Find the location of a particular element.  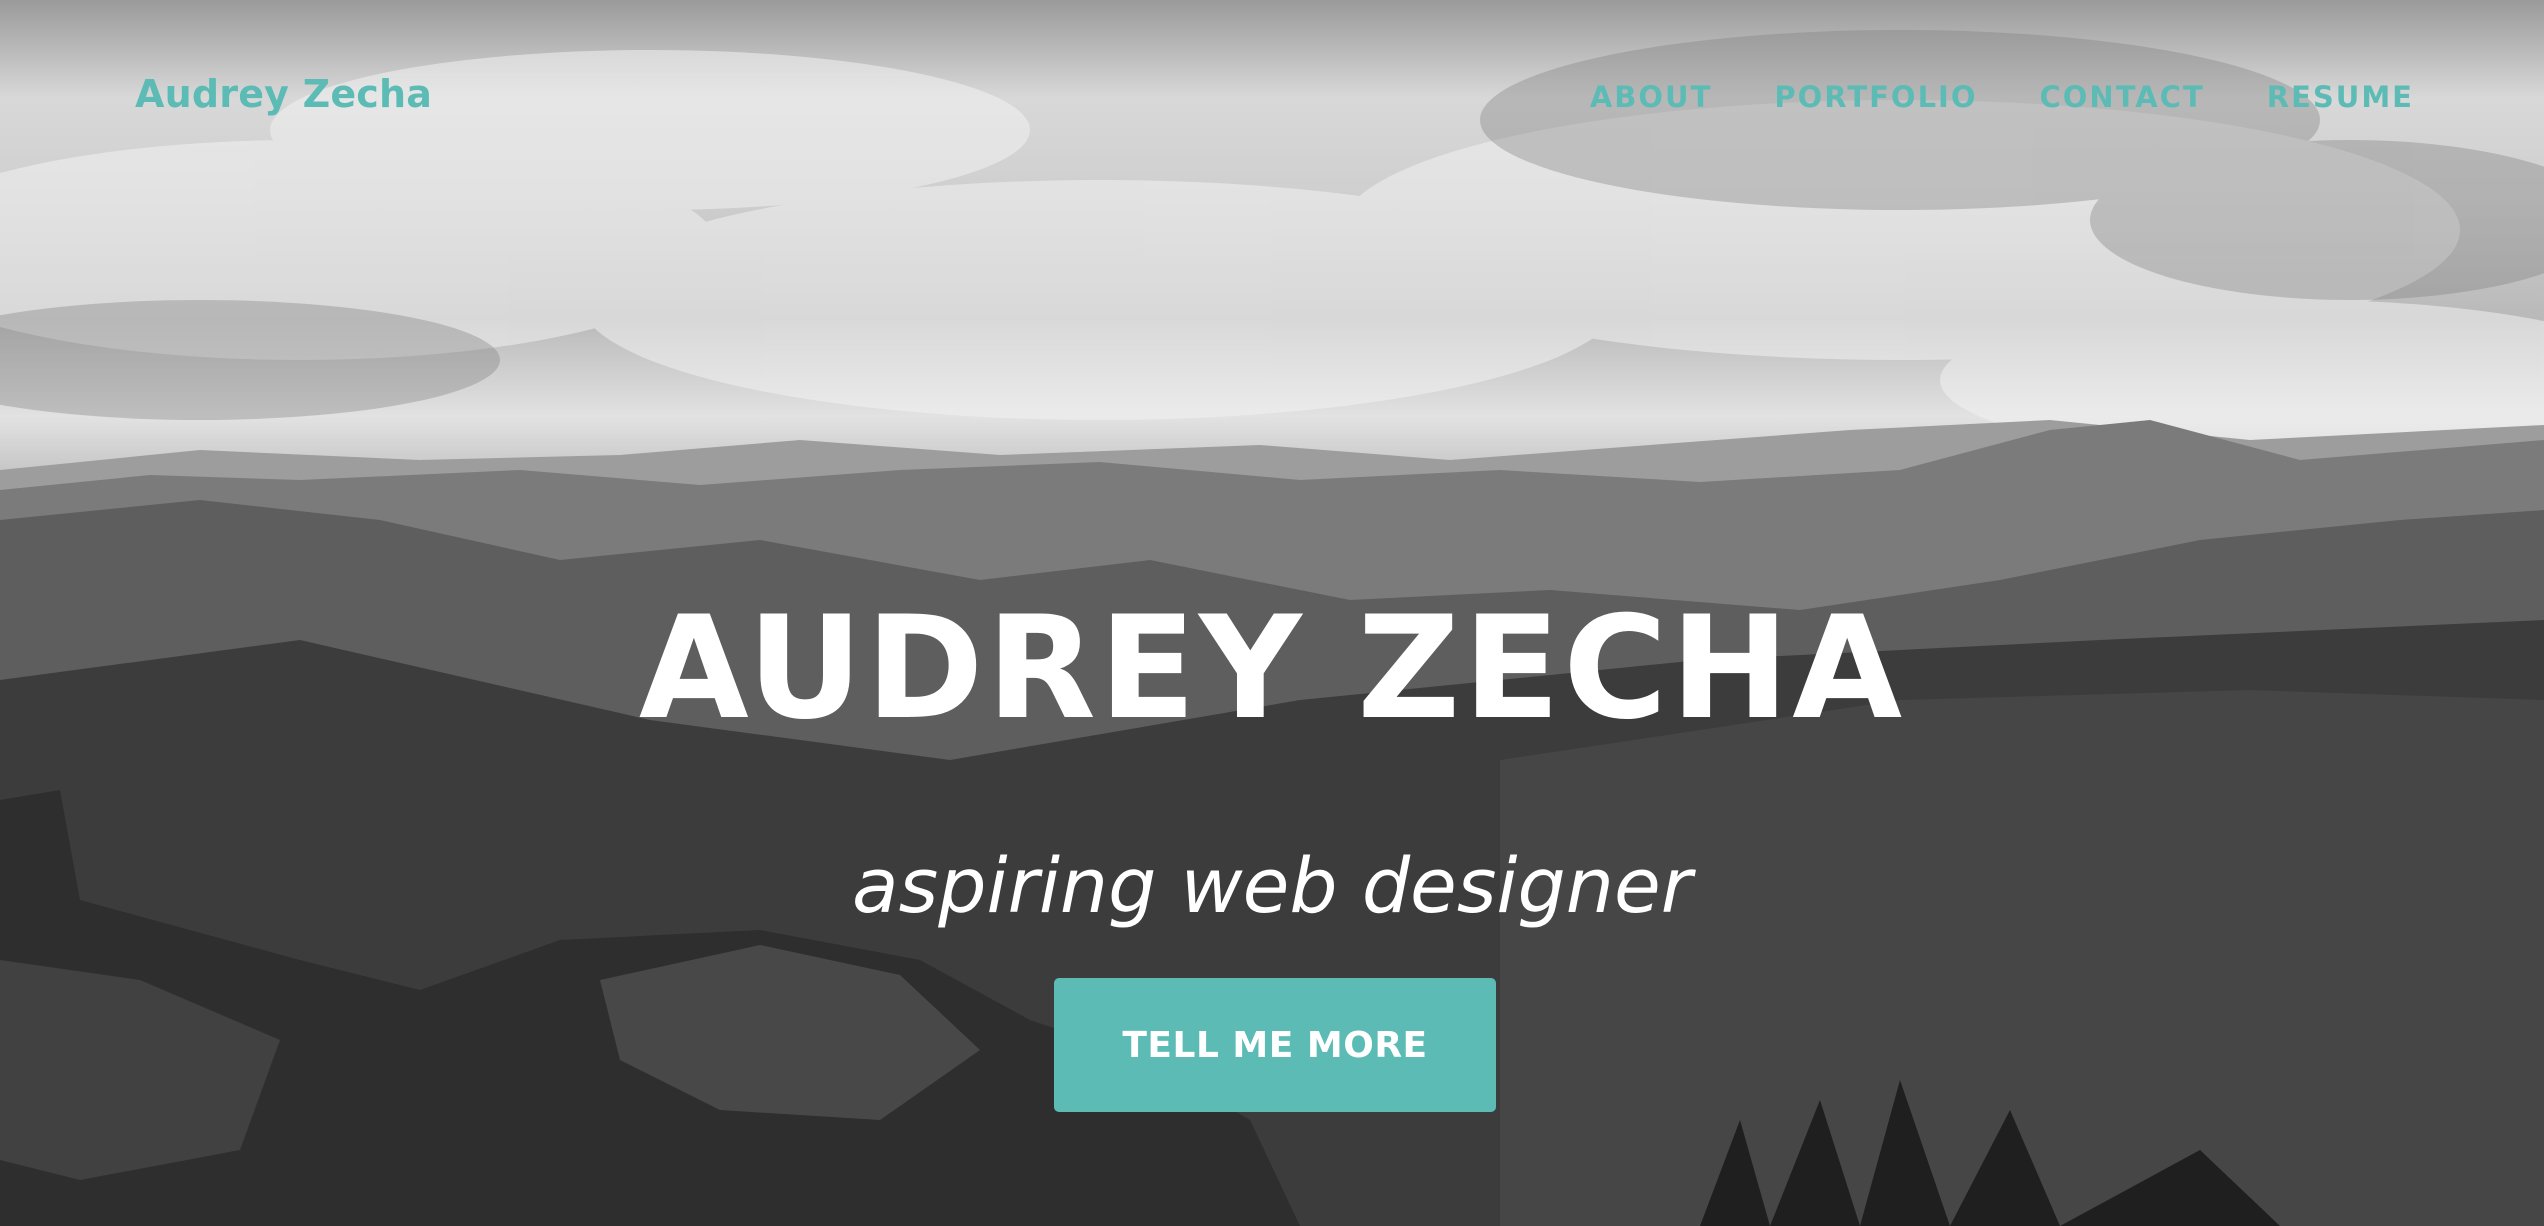

brand-logo-link: Audrey Zecha is located at coordinates (283, 94).